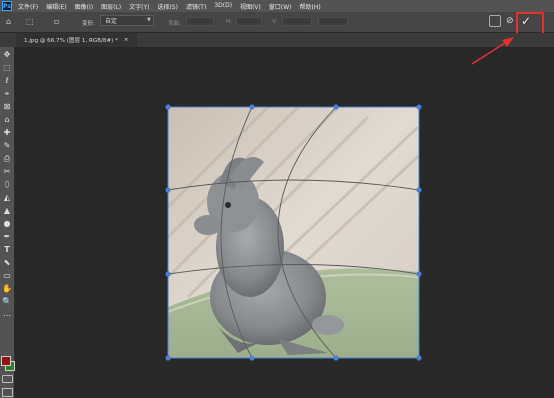 This screenshot has height=398, width=554. I want to click on document-tab: 1.jpg @ 66.7% (图层 1, RGB/8#) * ×, so click(76, 40).